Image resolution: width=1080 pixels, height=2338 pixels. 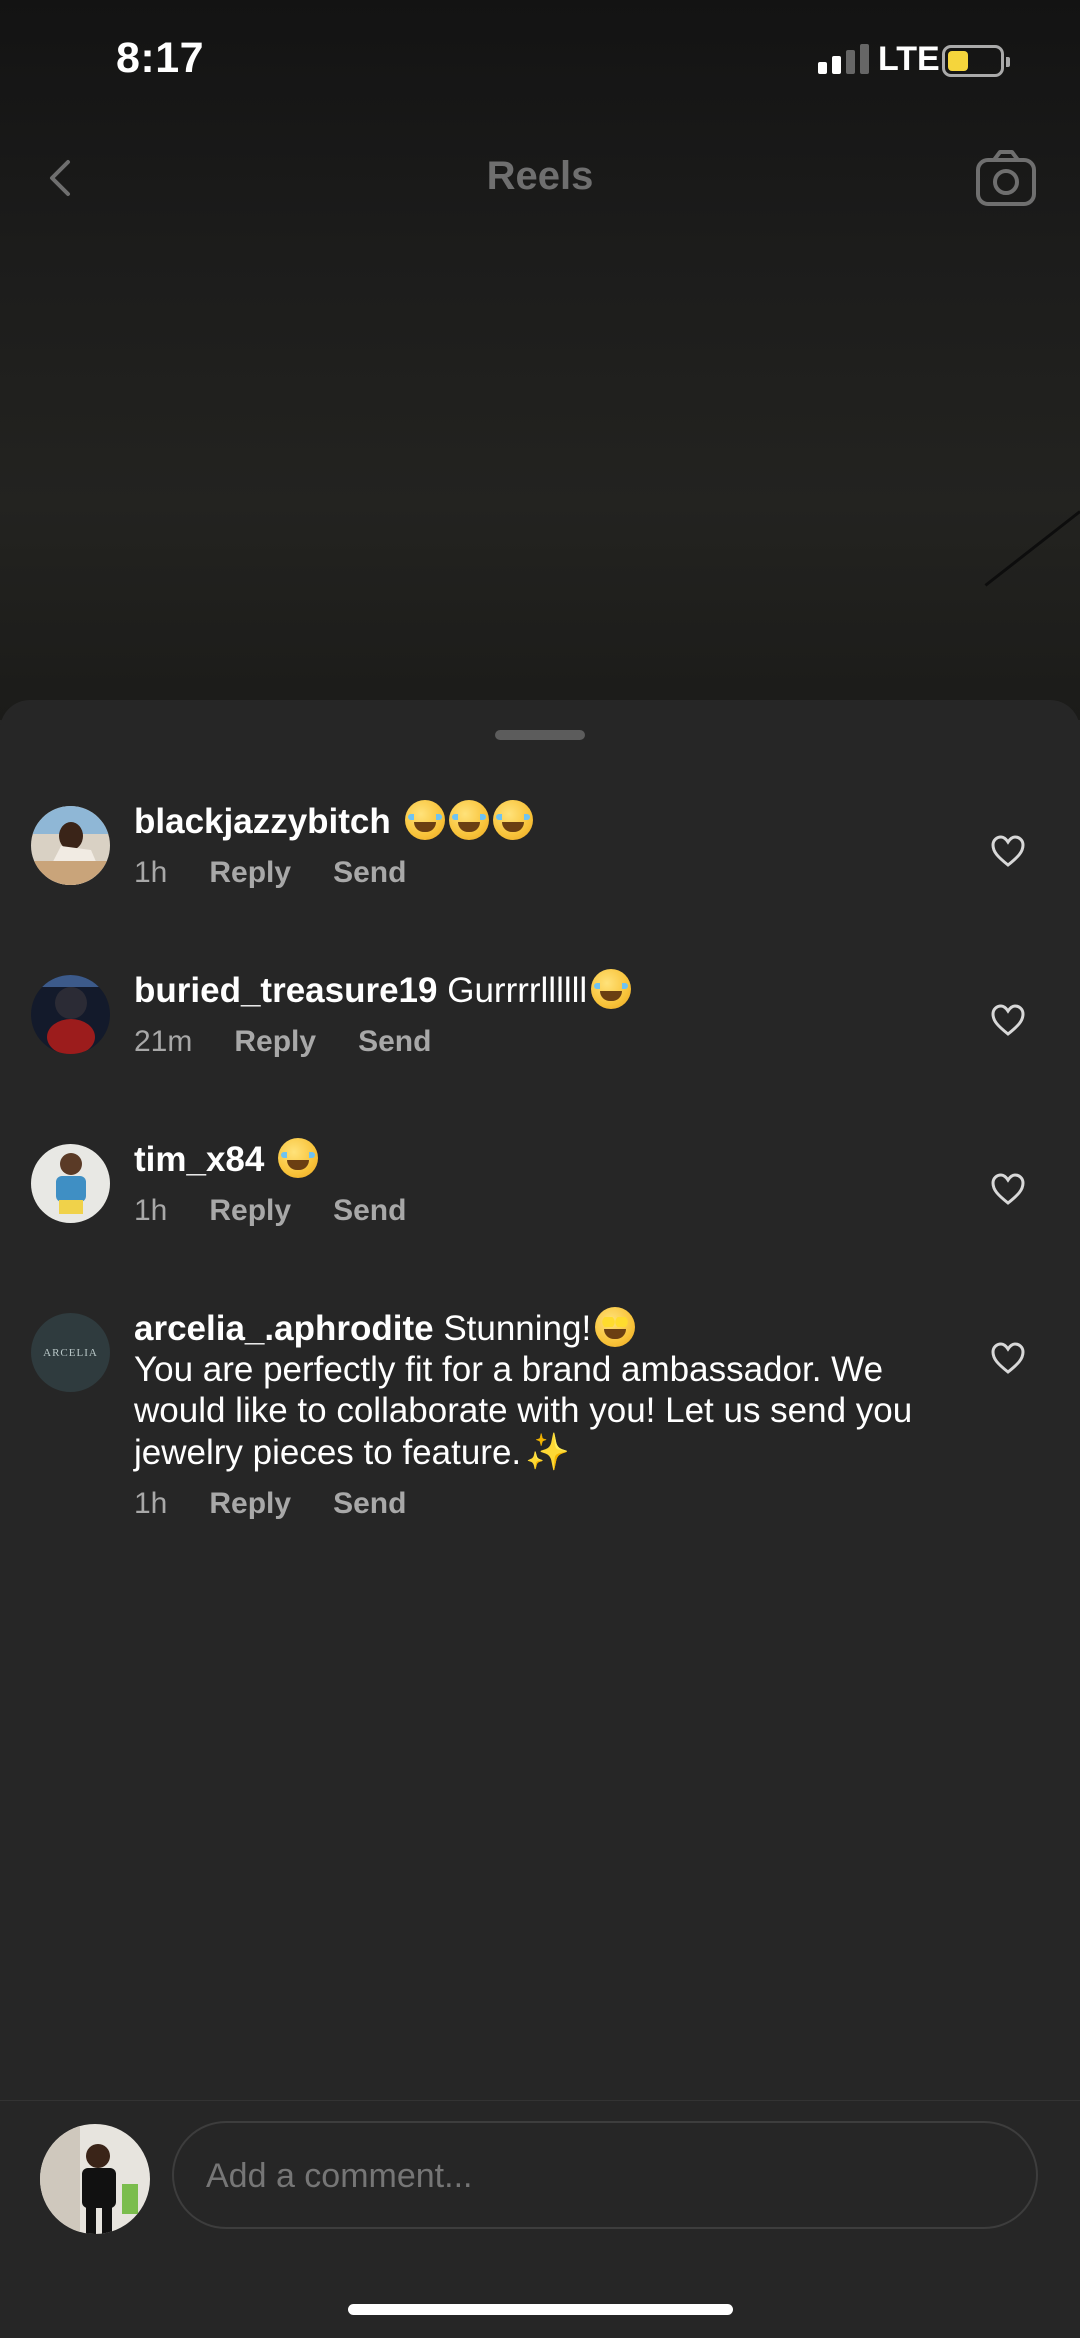 I want to click on avatar-logo-text: ARCELIA, so click(x=70, y=1352).